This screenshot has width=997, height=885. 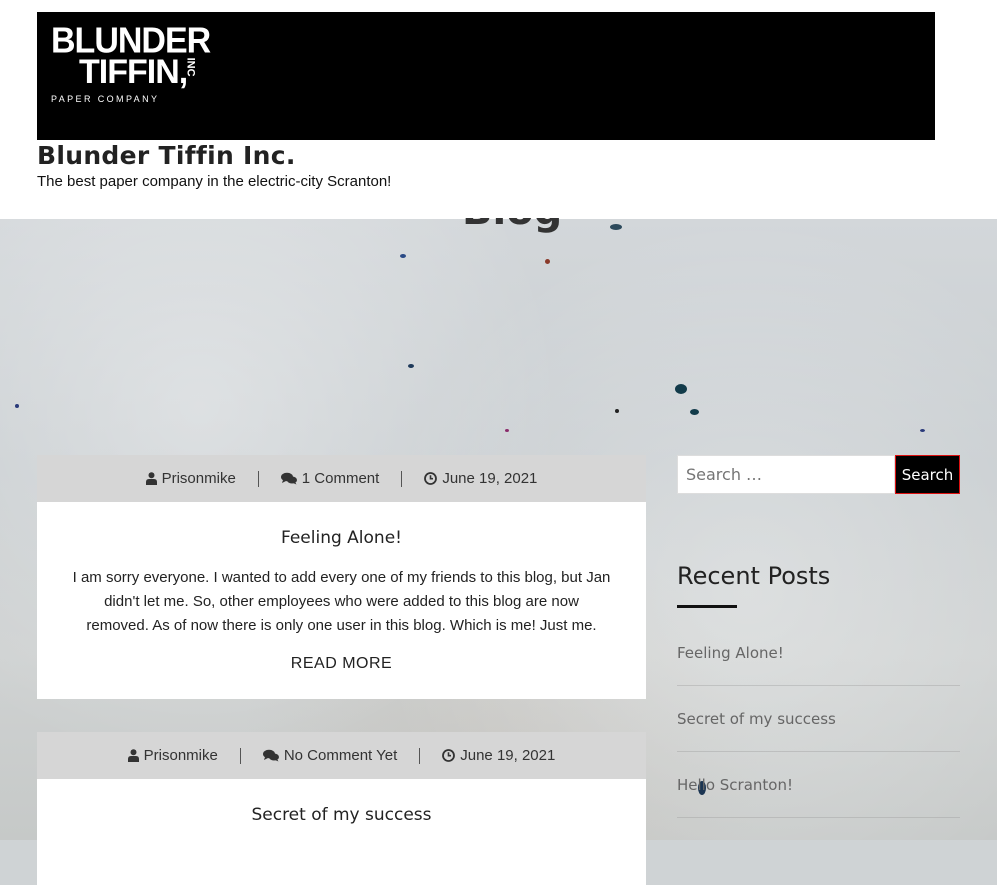 I want to click on list-item: Hello Scranton!, so click(x=818, y=785).